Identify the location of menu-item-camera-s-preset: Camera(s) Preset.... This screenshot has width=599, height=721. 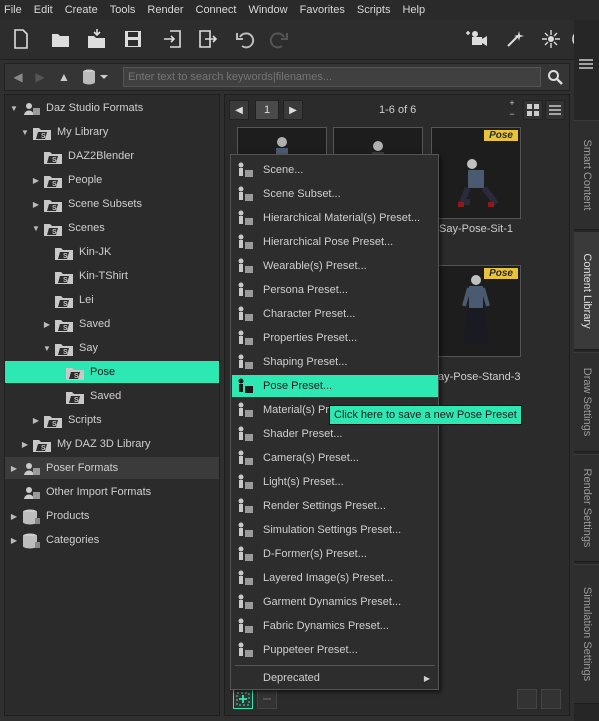
(335, 458).